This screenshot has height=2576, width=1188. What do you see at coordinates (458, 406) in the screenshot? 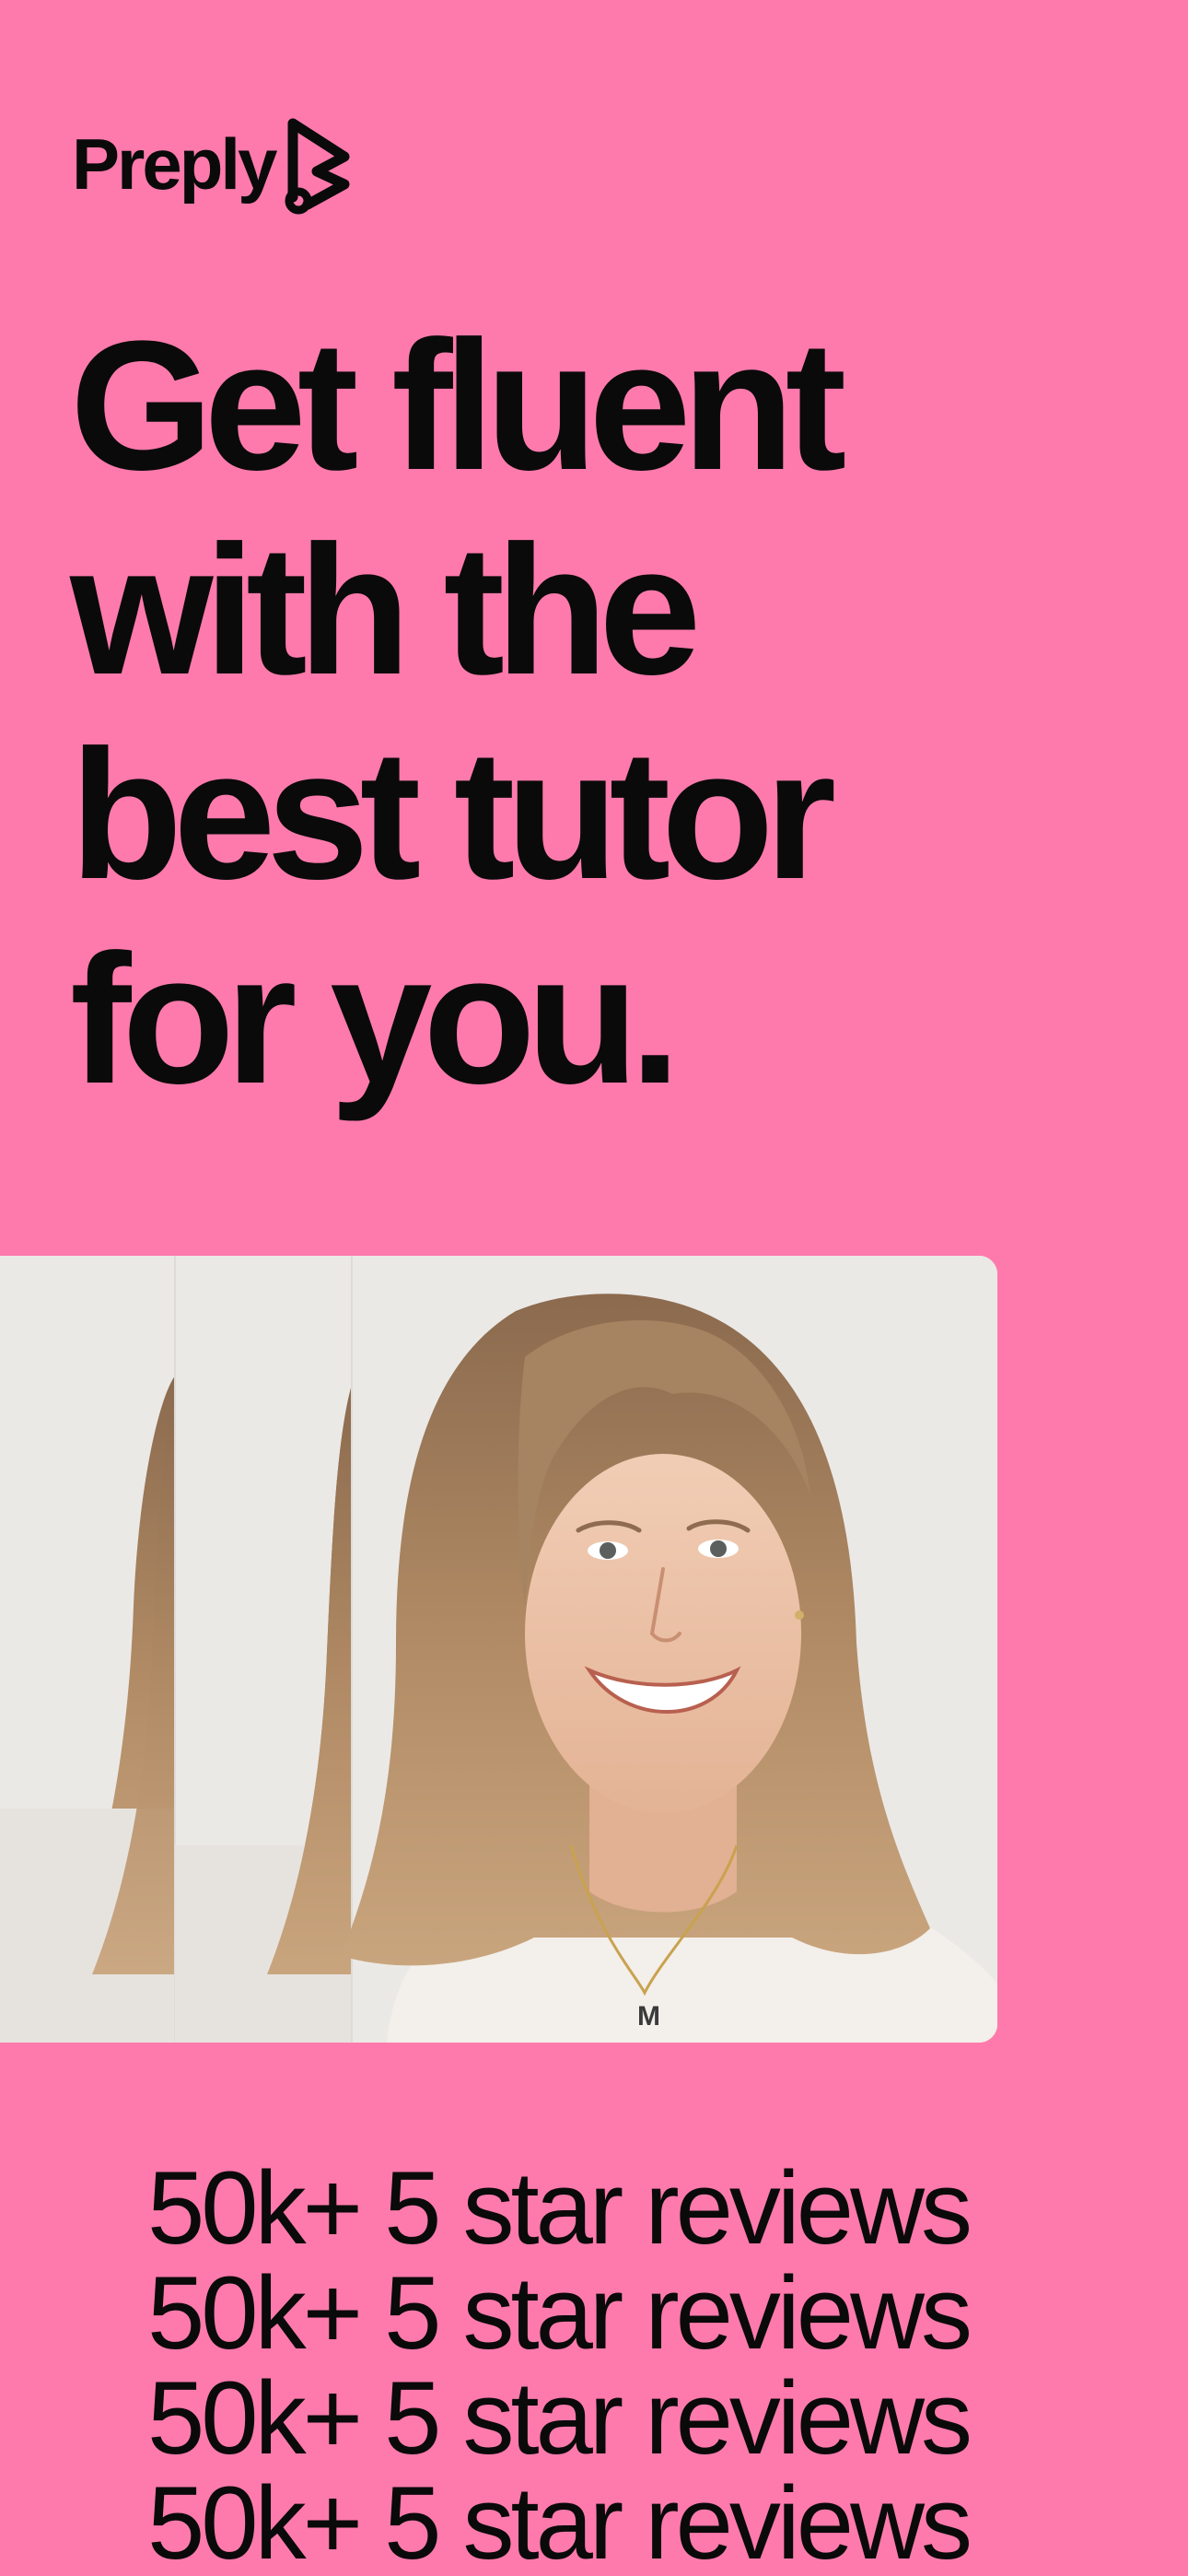
I see `headline-line: Get fluent` at bounding box center [458, 406].